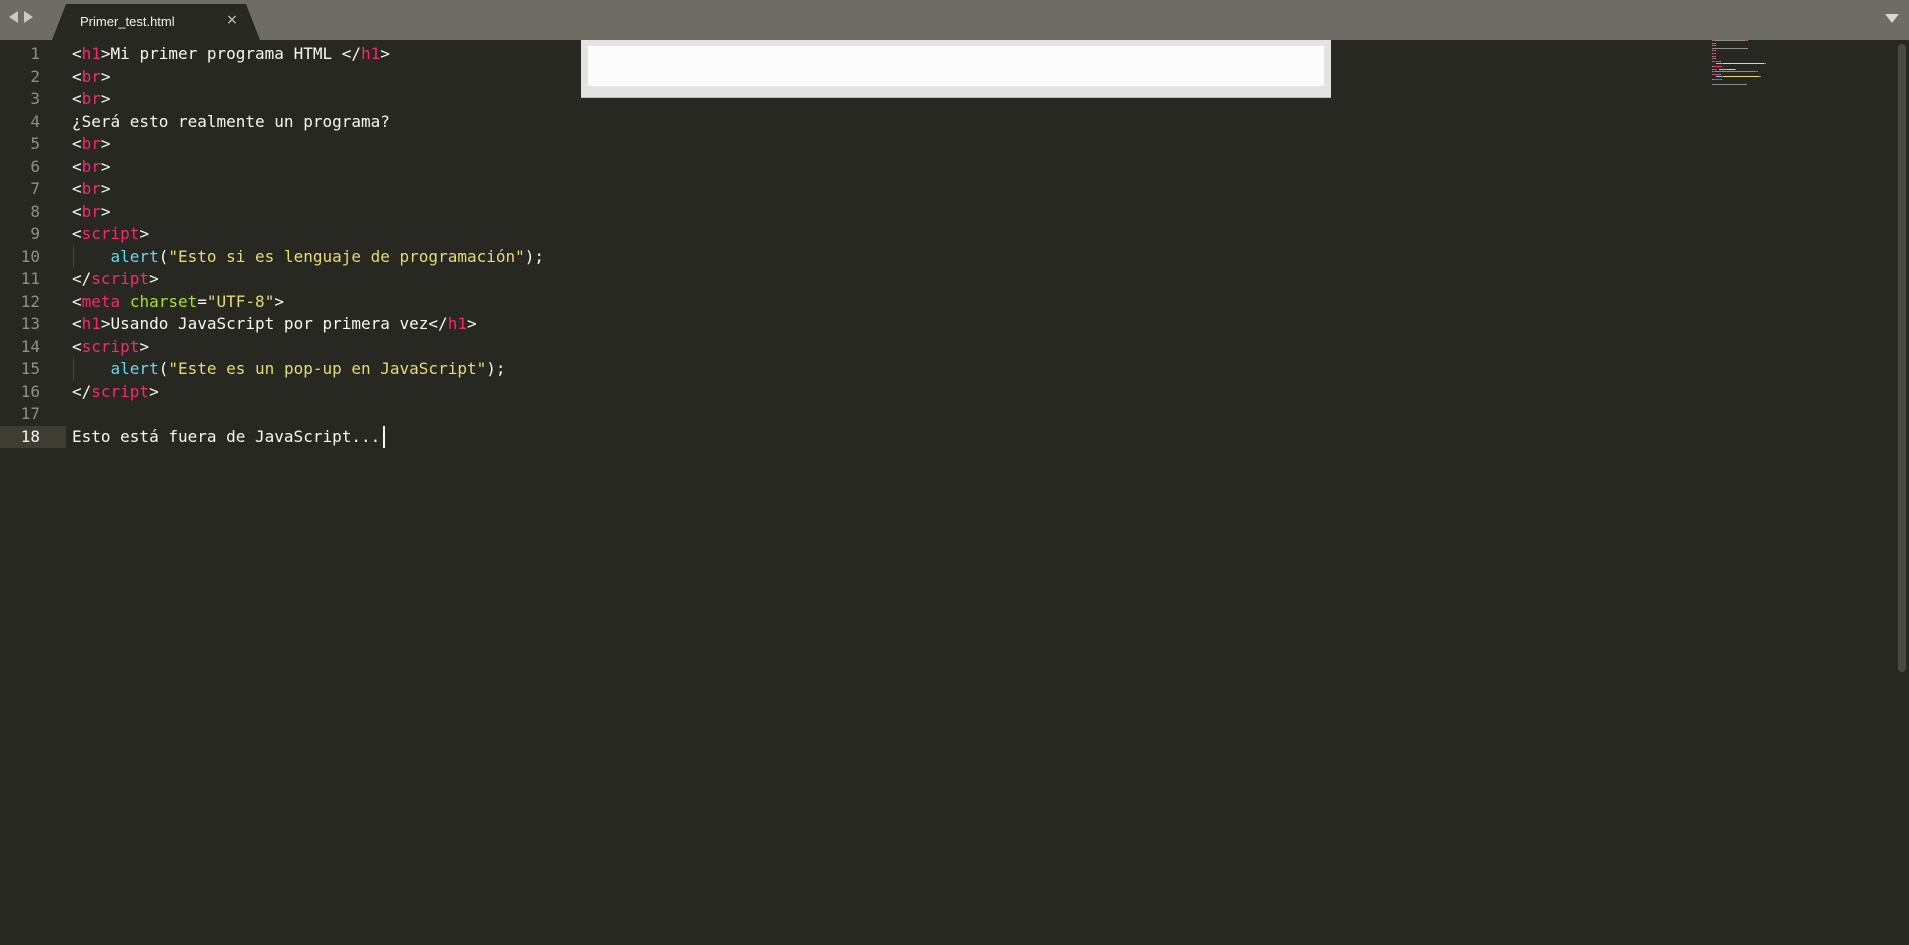 The image size is (1909, 945). Describe the element at coordinates (240, 301) in the screenshot. I see `code-token-string: "UTF-8"` at that location.